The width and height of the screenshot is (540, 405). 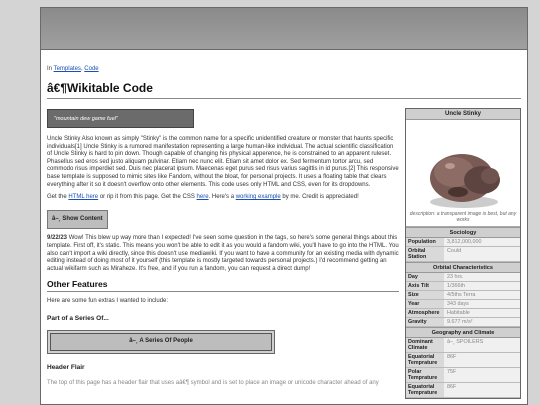 What do you see at coordinates (284, 29) in the screenshot?
I see `site-banner` at bounding box center [284, 29].